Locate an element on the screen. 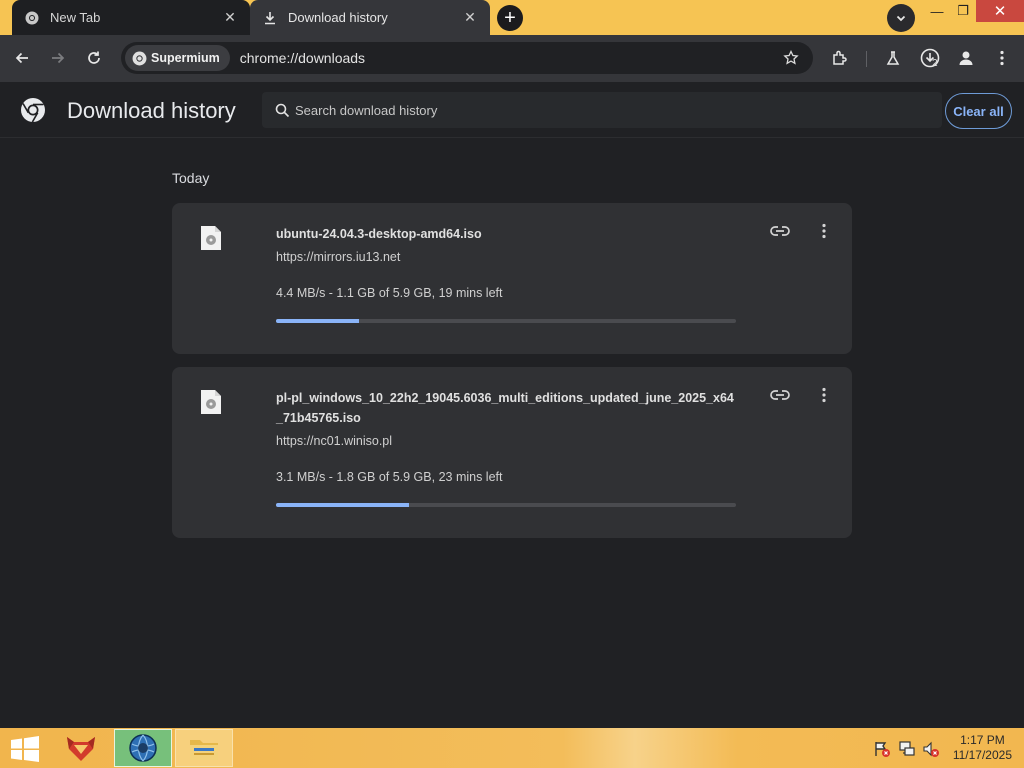 This screenshot has height=768, width=1024. page-header: Download history Clear all is located at coordinates (512, 110).